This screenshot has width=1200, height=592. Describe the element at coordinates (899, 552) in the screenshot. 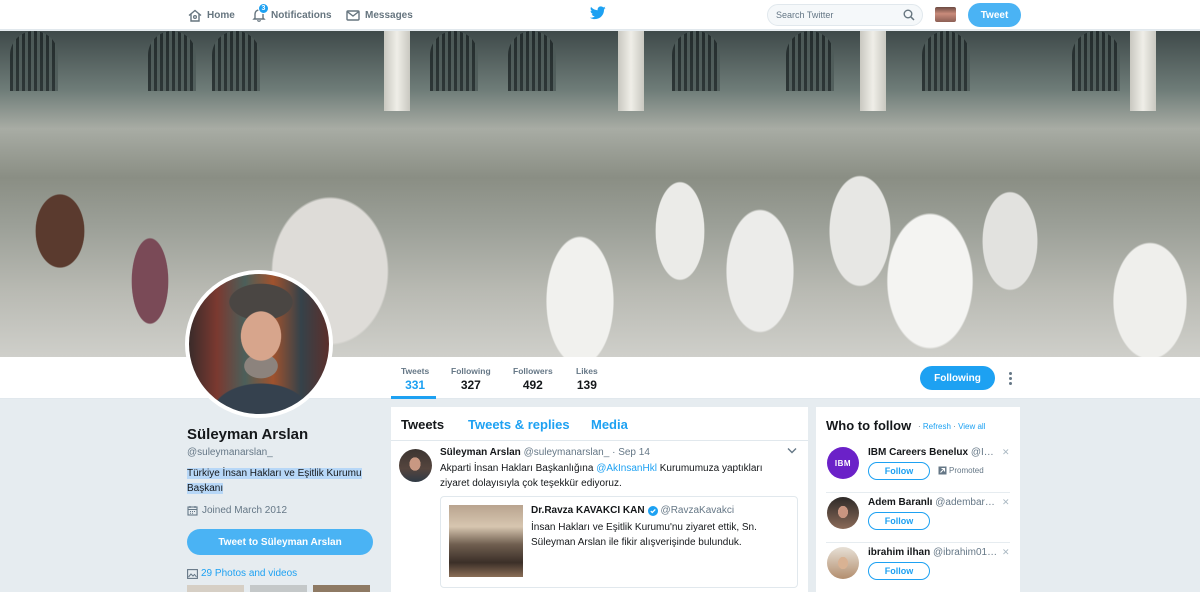

I see `account-display-name: ibrahim ilhan` at that location.